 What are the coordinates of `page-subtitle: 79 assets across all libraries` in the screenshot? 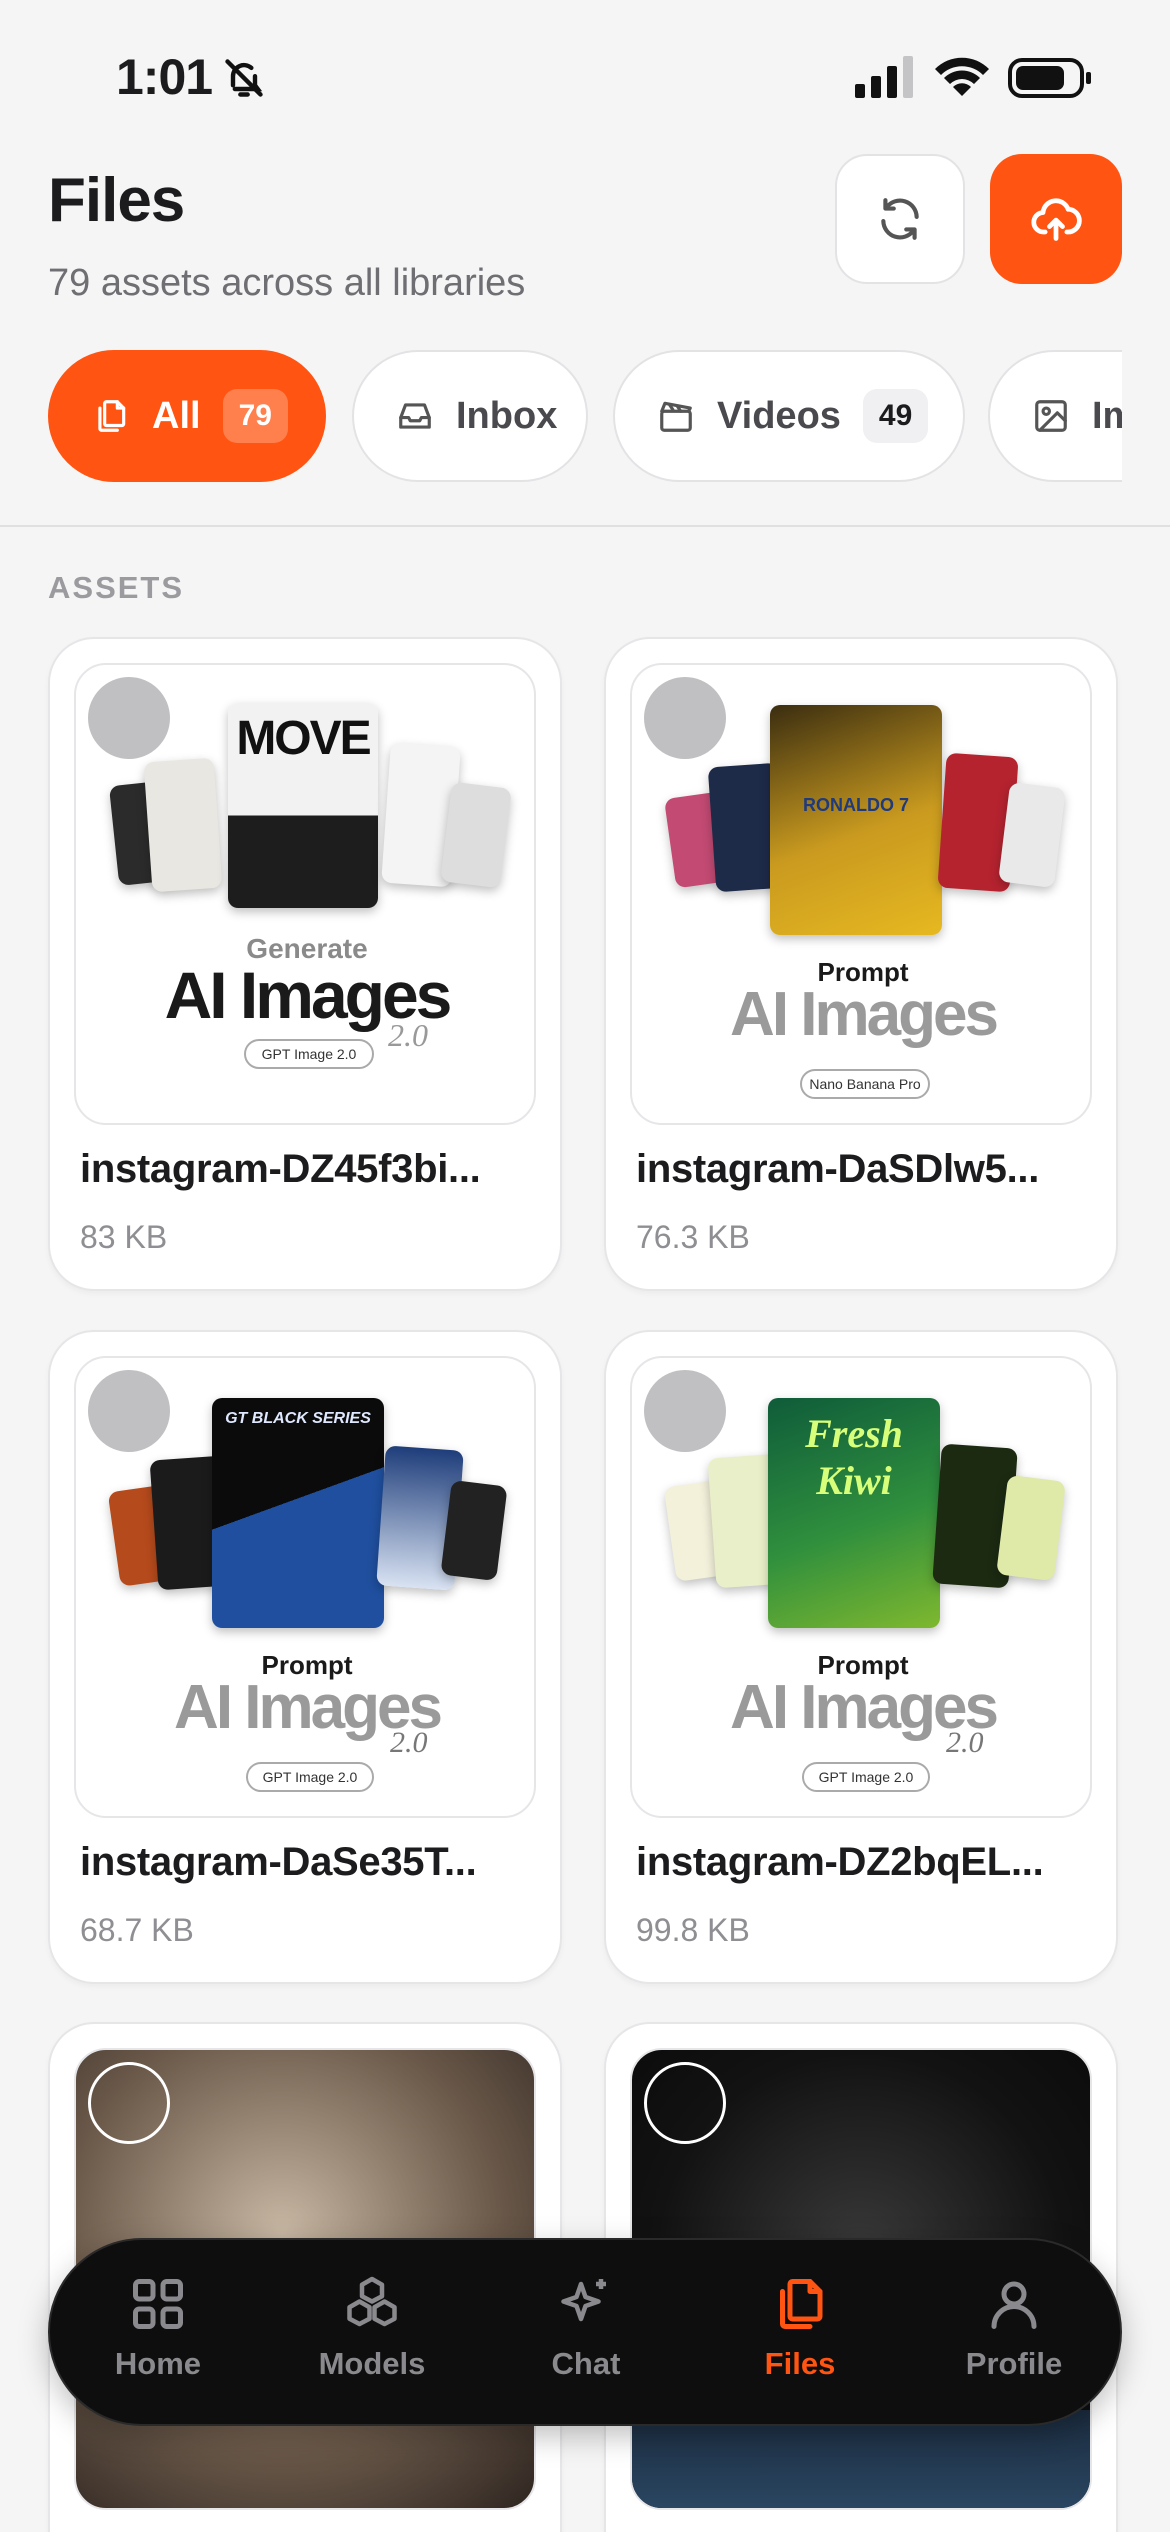 It's located at (287, 283).